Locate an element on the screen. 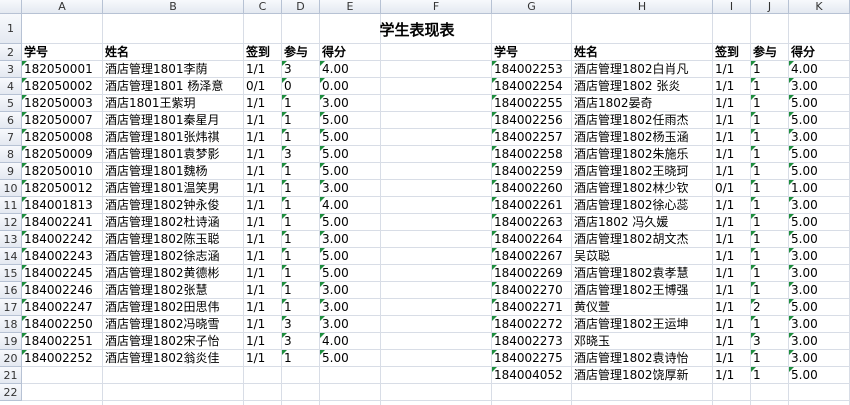  left-cell-score: 0.00 is located at coordinates (350, 86).